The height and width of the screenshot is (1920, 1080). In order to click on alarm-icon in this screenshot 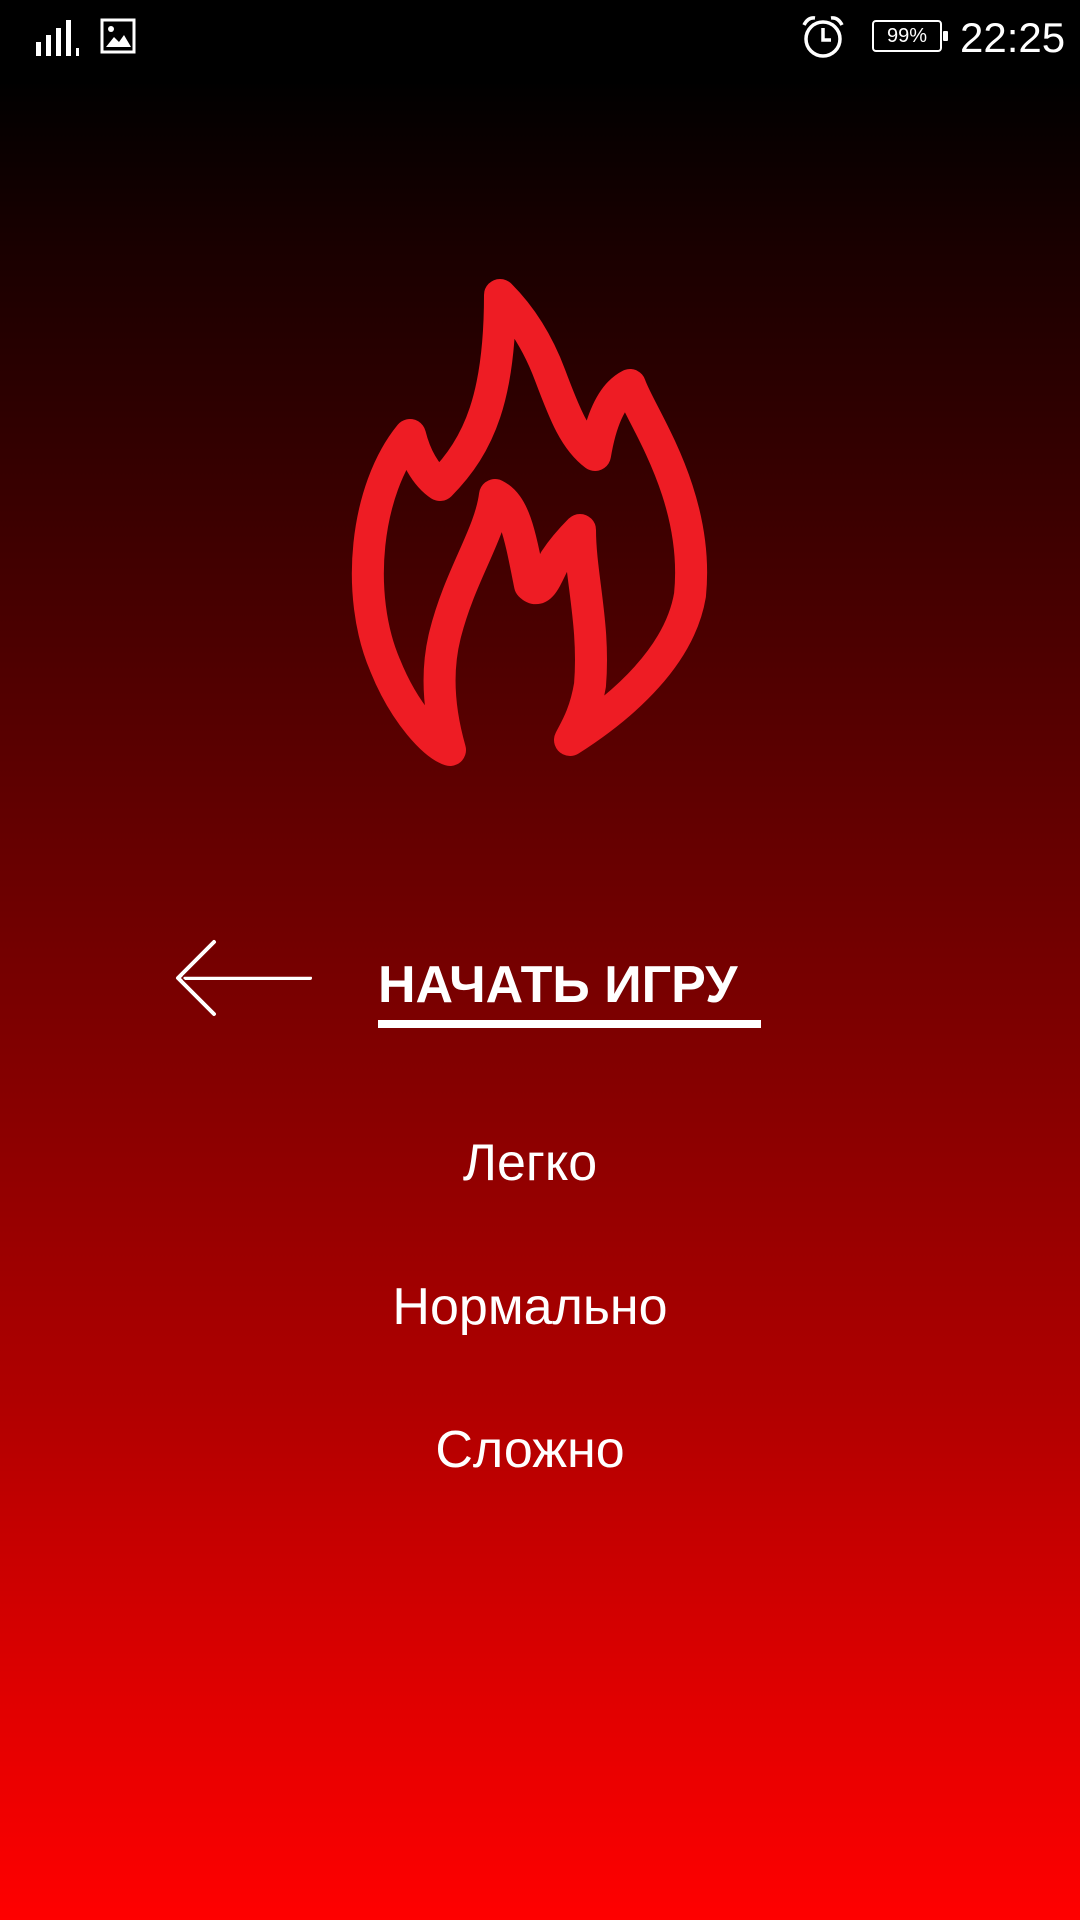, I will do `click(823, 37)`.